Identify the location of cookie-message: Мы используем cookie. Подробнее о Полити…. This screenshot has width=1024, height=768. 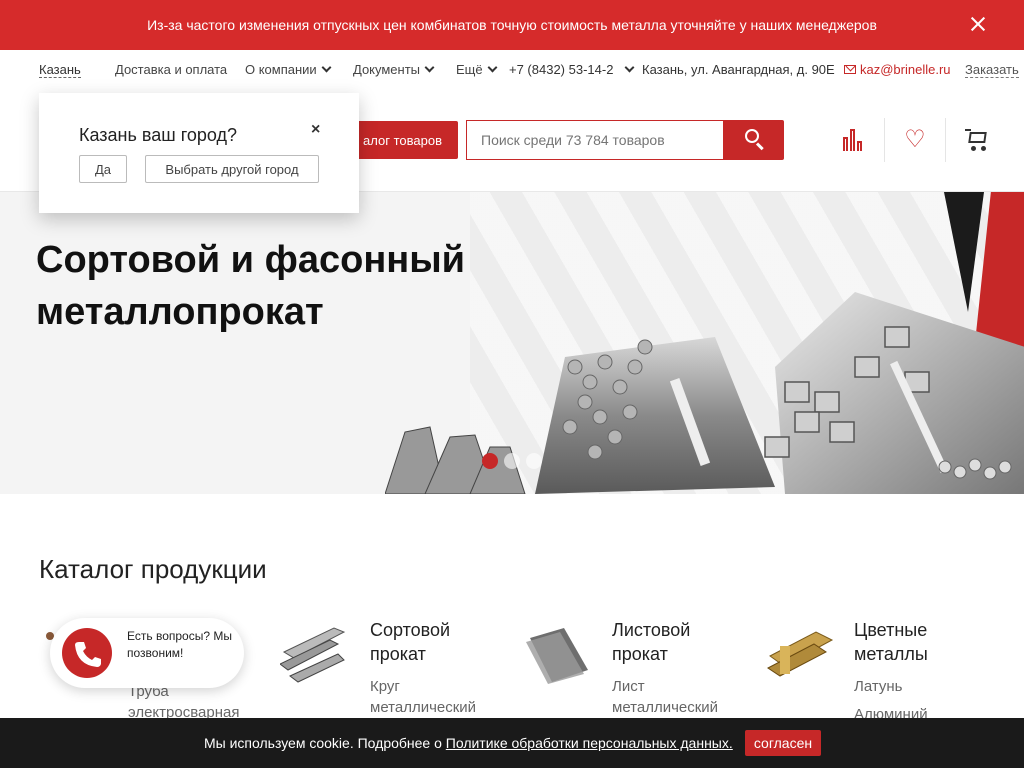
(468, 743).